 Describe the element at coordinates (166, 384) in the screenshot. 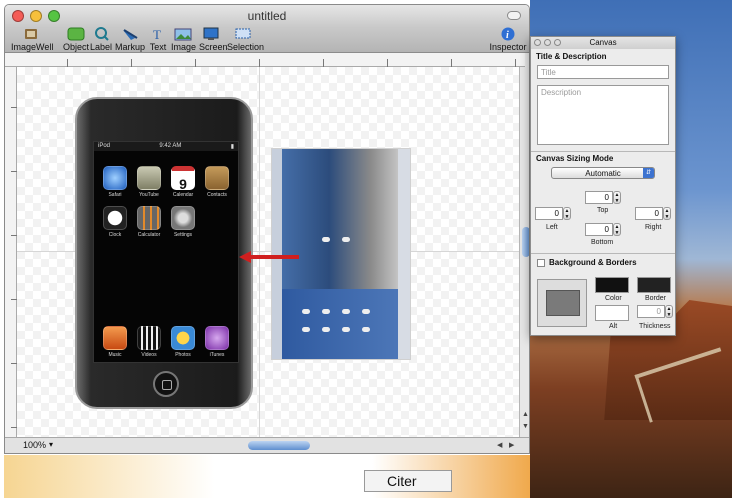

I see `ipod-home-button` at that location.